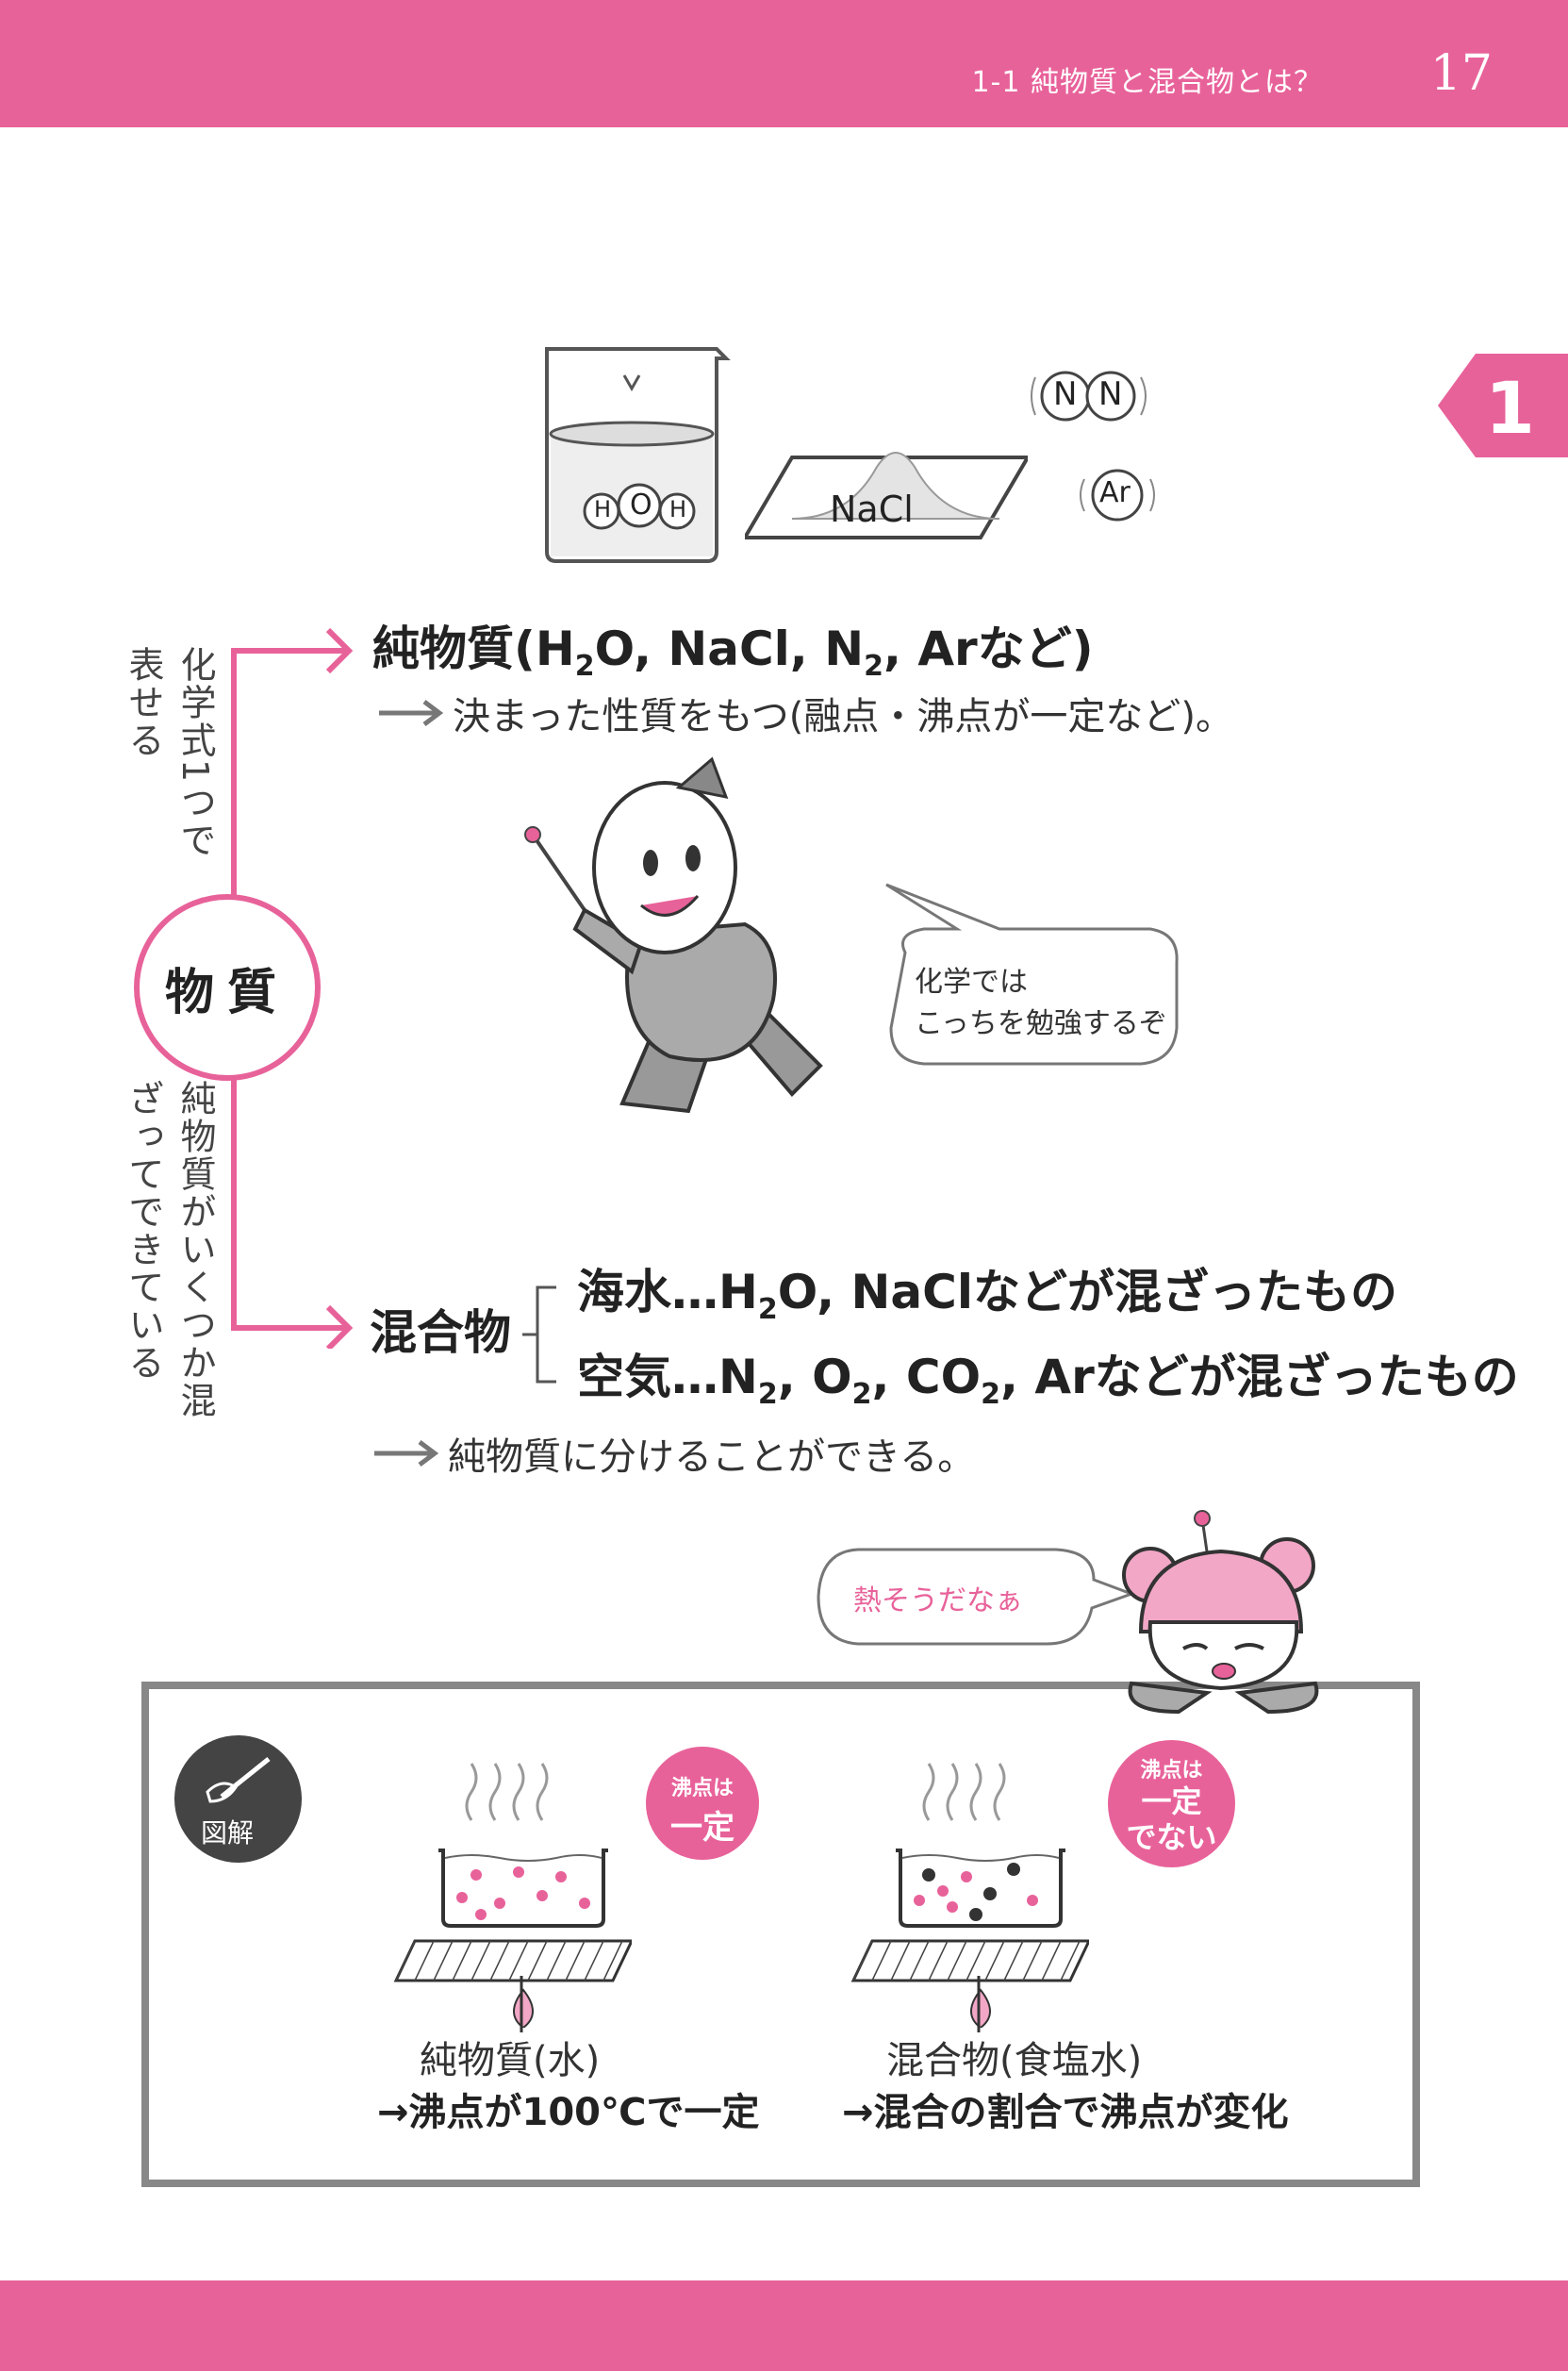 The image size is (1568, 2371). I want to click on diagram-icon: 図解, so click(238, 1799).